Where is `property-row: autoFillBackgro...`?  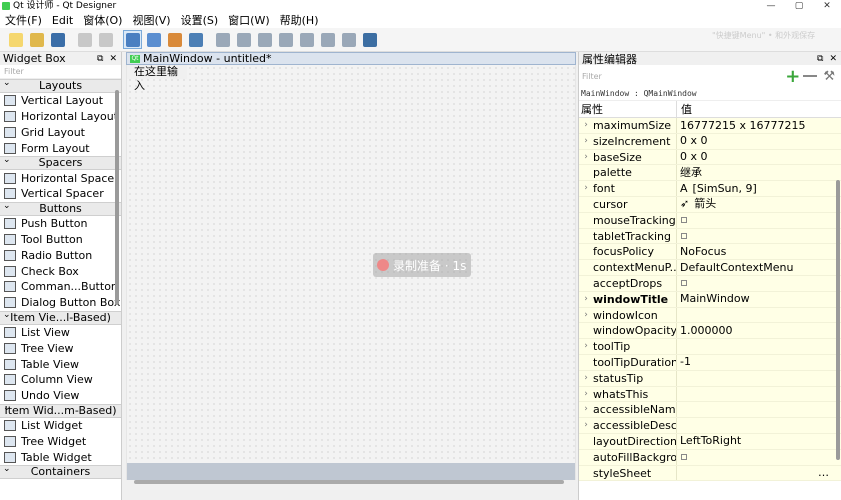 property-row: autoFillBackgro... is located at coordinates (710, 457).